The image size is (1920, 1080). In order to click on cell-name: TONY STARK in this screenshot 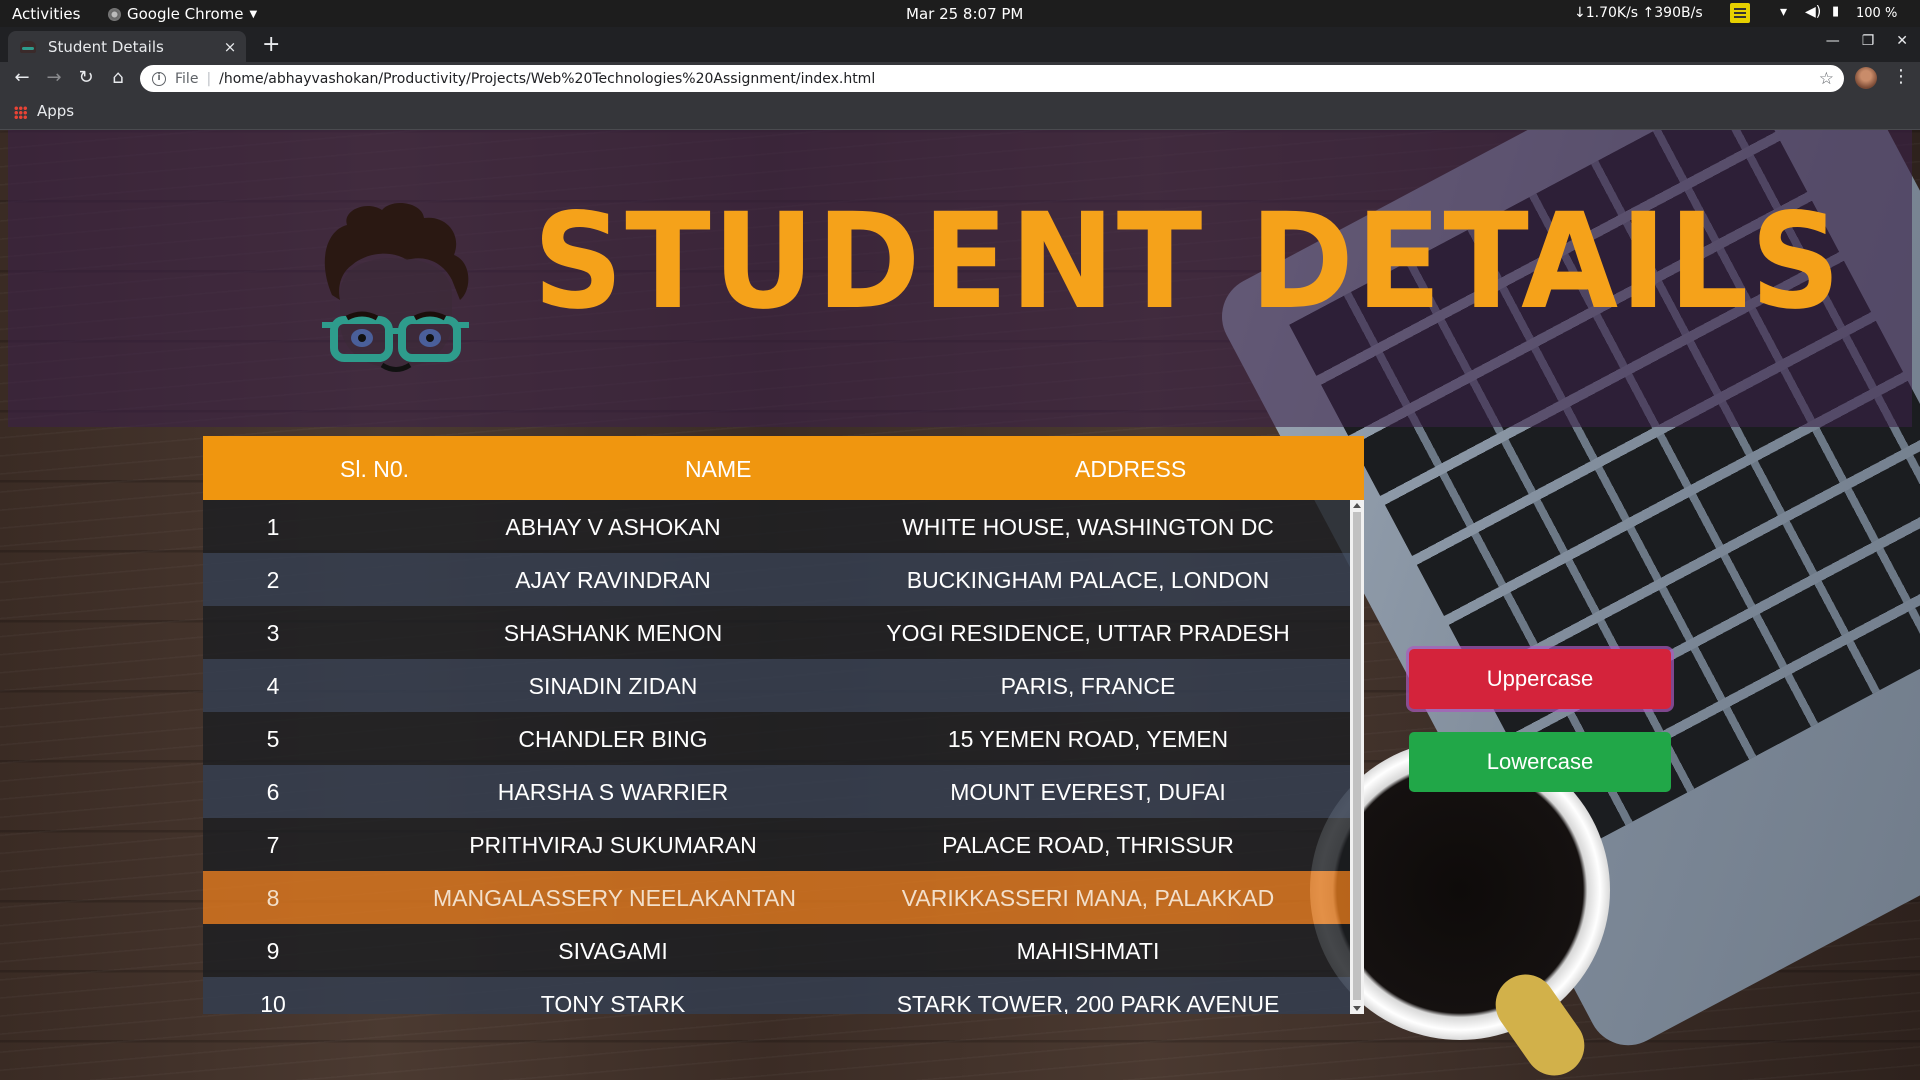, I will do `click(613, 1002)`.